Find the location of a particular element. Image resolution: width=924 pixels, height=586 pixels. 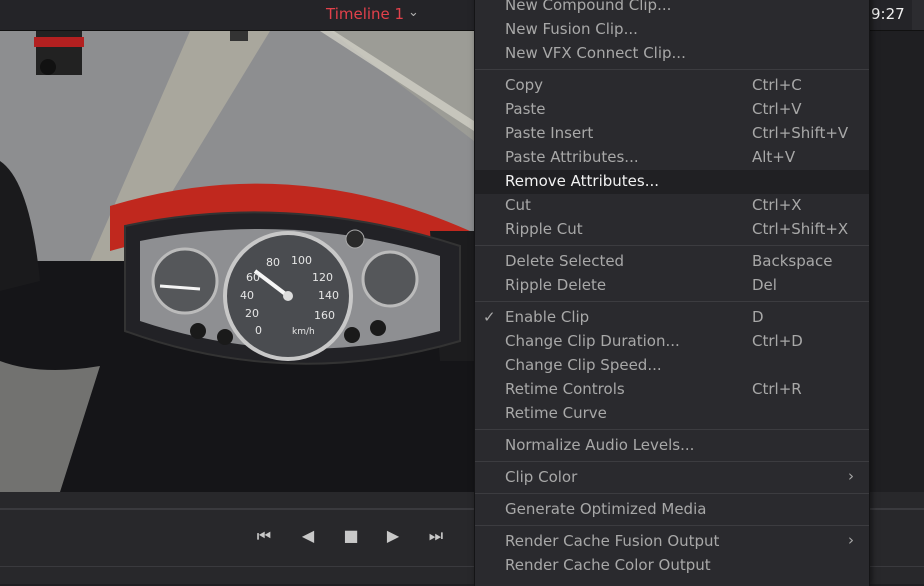

menu-item-label: Paste is located at coordinates (525, 109).